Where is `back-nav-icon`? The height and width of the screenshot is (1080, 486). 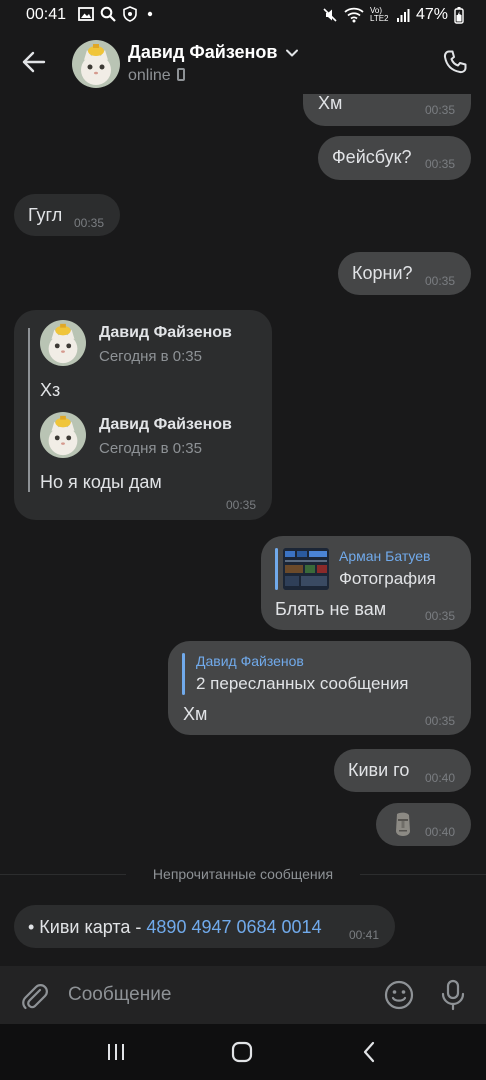 back-nav-icon is located at coordinates (370, 1052).